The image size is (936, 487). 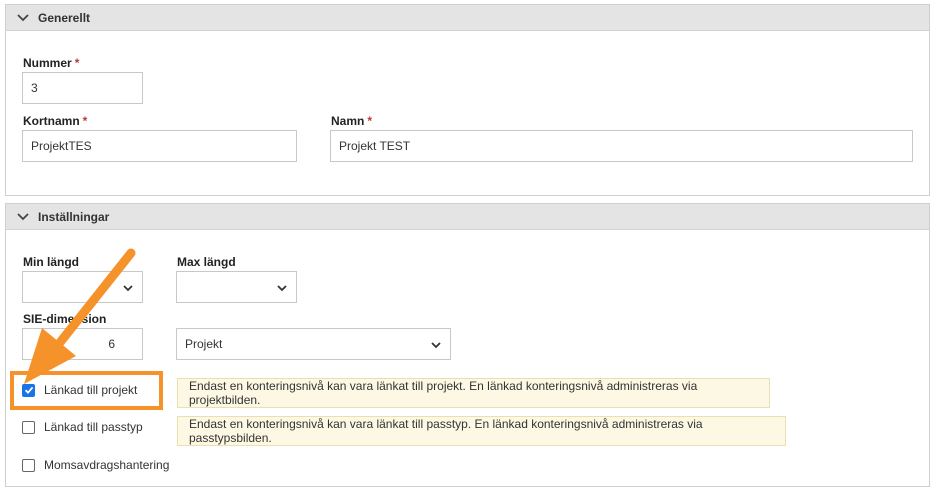 I want to click on min-length-label: Min längd, so click(x=51, y=262).